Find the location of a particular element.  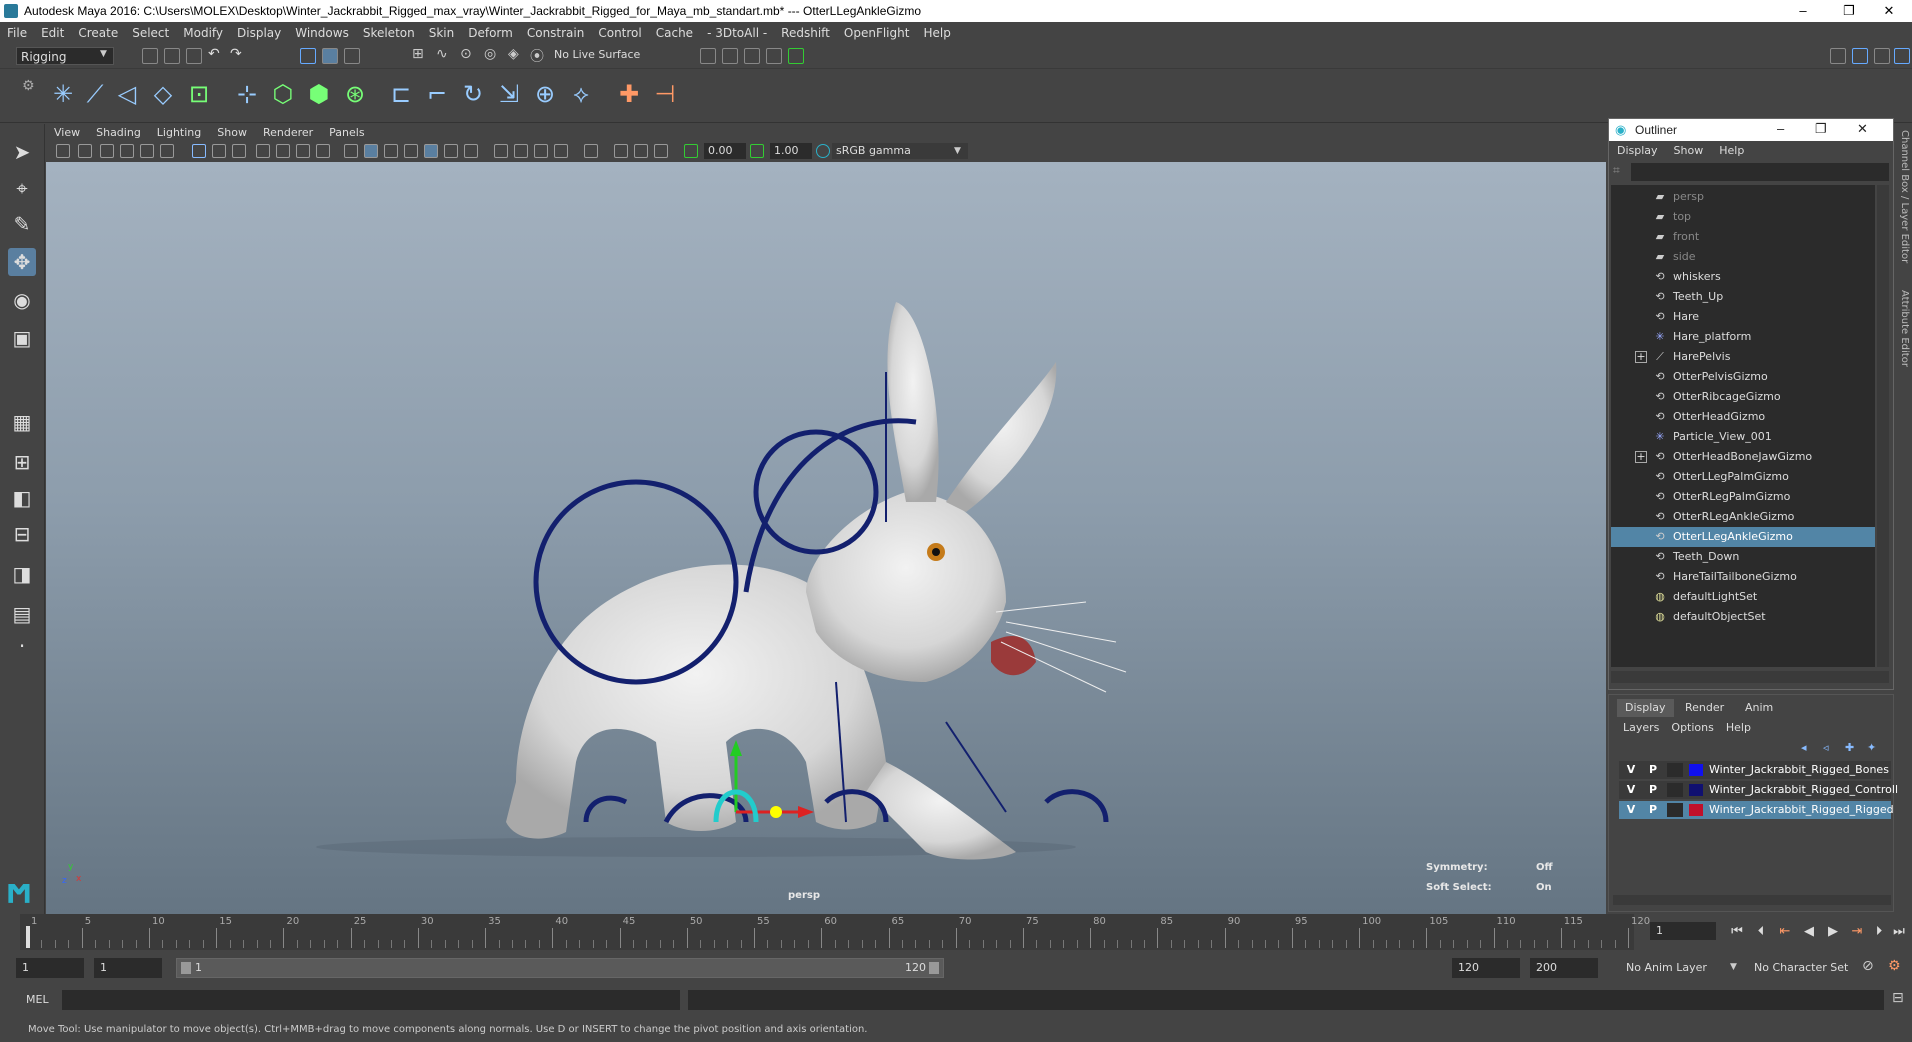

modeling-toolkit-icon is located at coordinates (1838, 56).